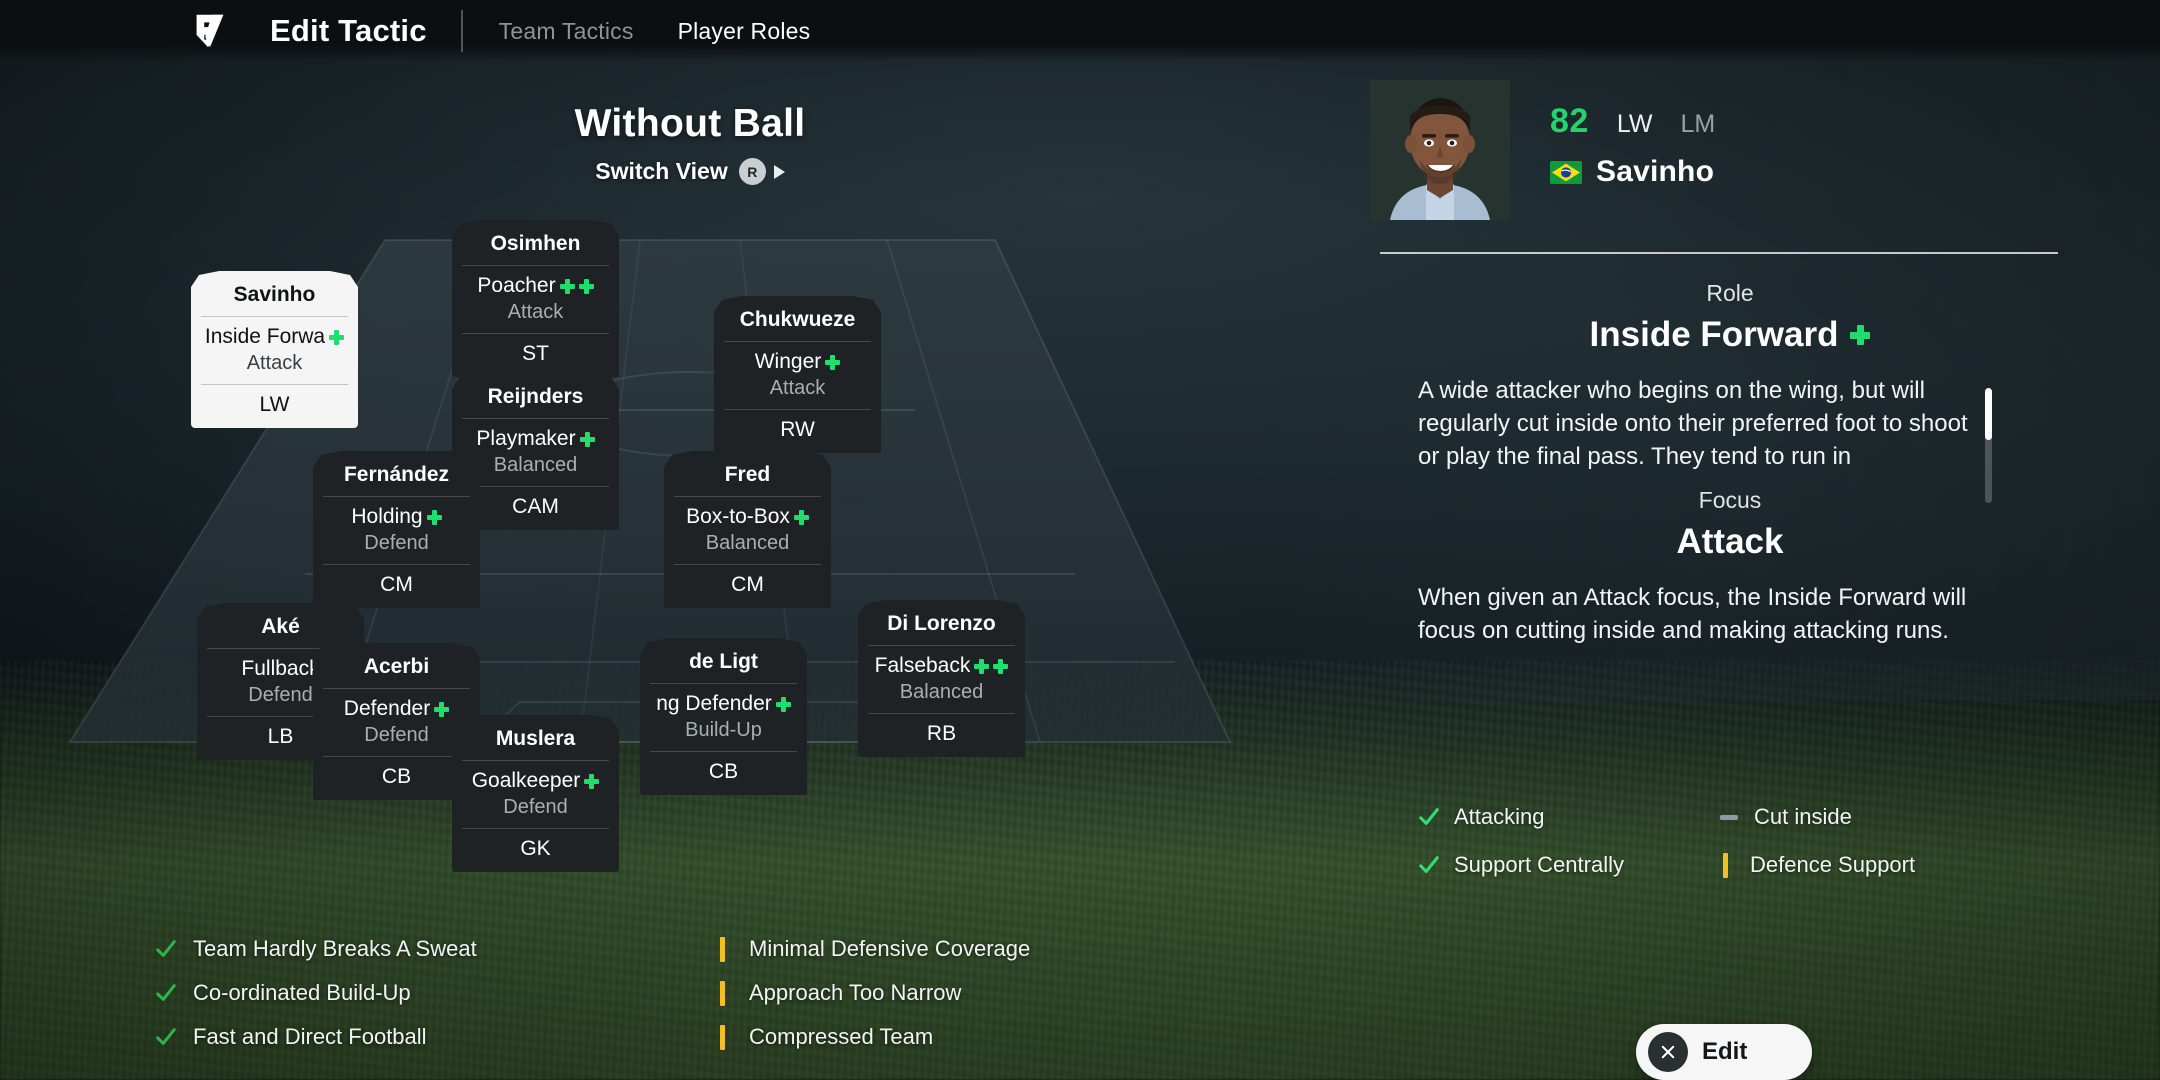  Describe the element at coordinates (797, 429) in the screenshot. I see `player-position: RW` at that location.